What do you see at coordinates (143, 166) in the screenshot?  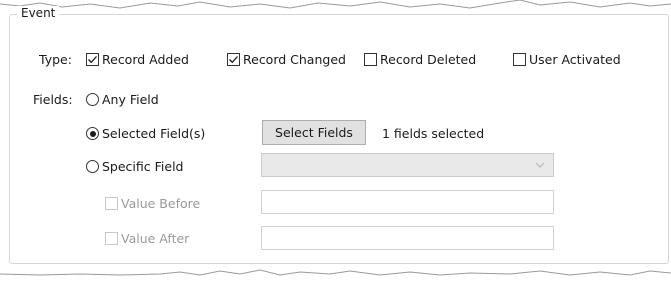 I see `specific-field-label: Specific Field` at bounding box center [143, 166].